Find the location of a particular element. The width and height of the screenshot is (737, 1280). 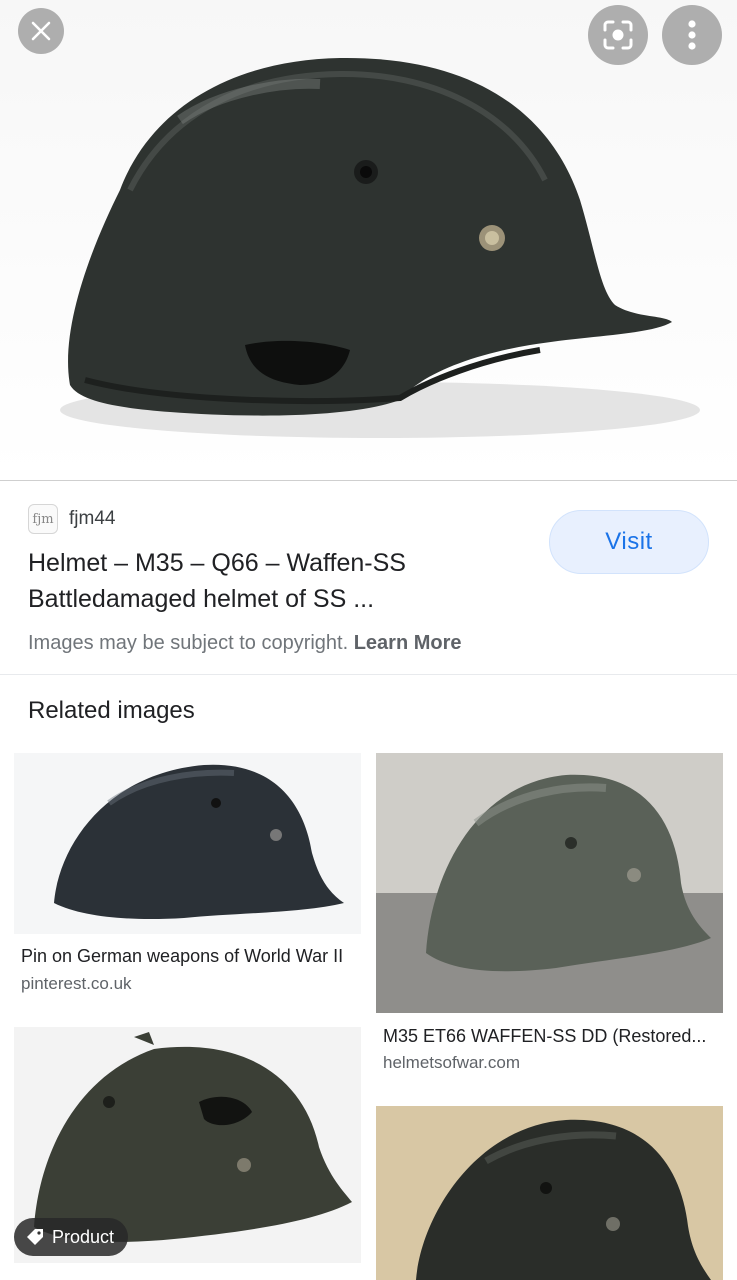

close-button is located at coordinates (41, 31).